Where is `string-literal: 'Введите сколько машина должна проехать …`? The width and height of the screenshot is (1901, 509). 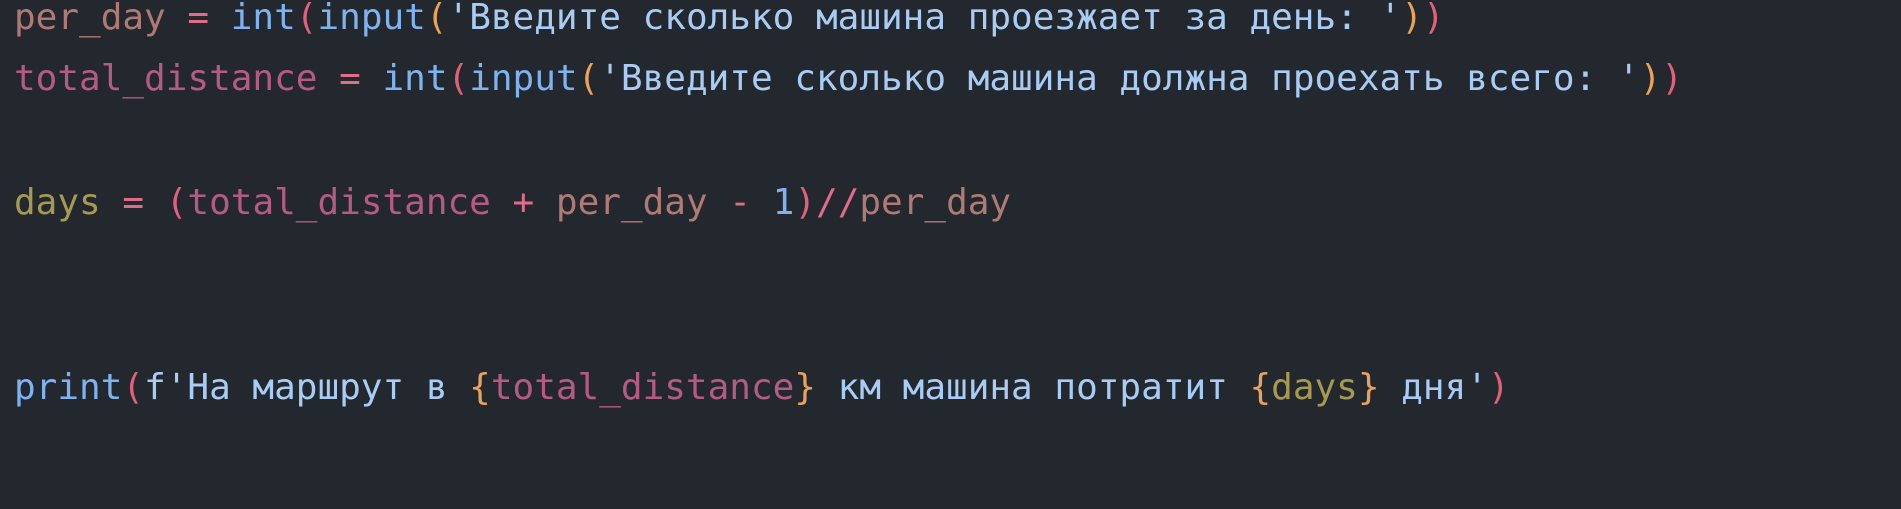 string-literal: 'Введите сколько машина должна проехать … is located at coordinates (1119, 78).